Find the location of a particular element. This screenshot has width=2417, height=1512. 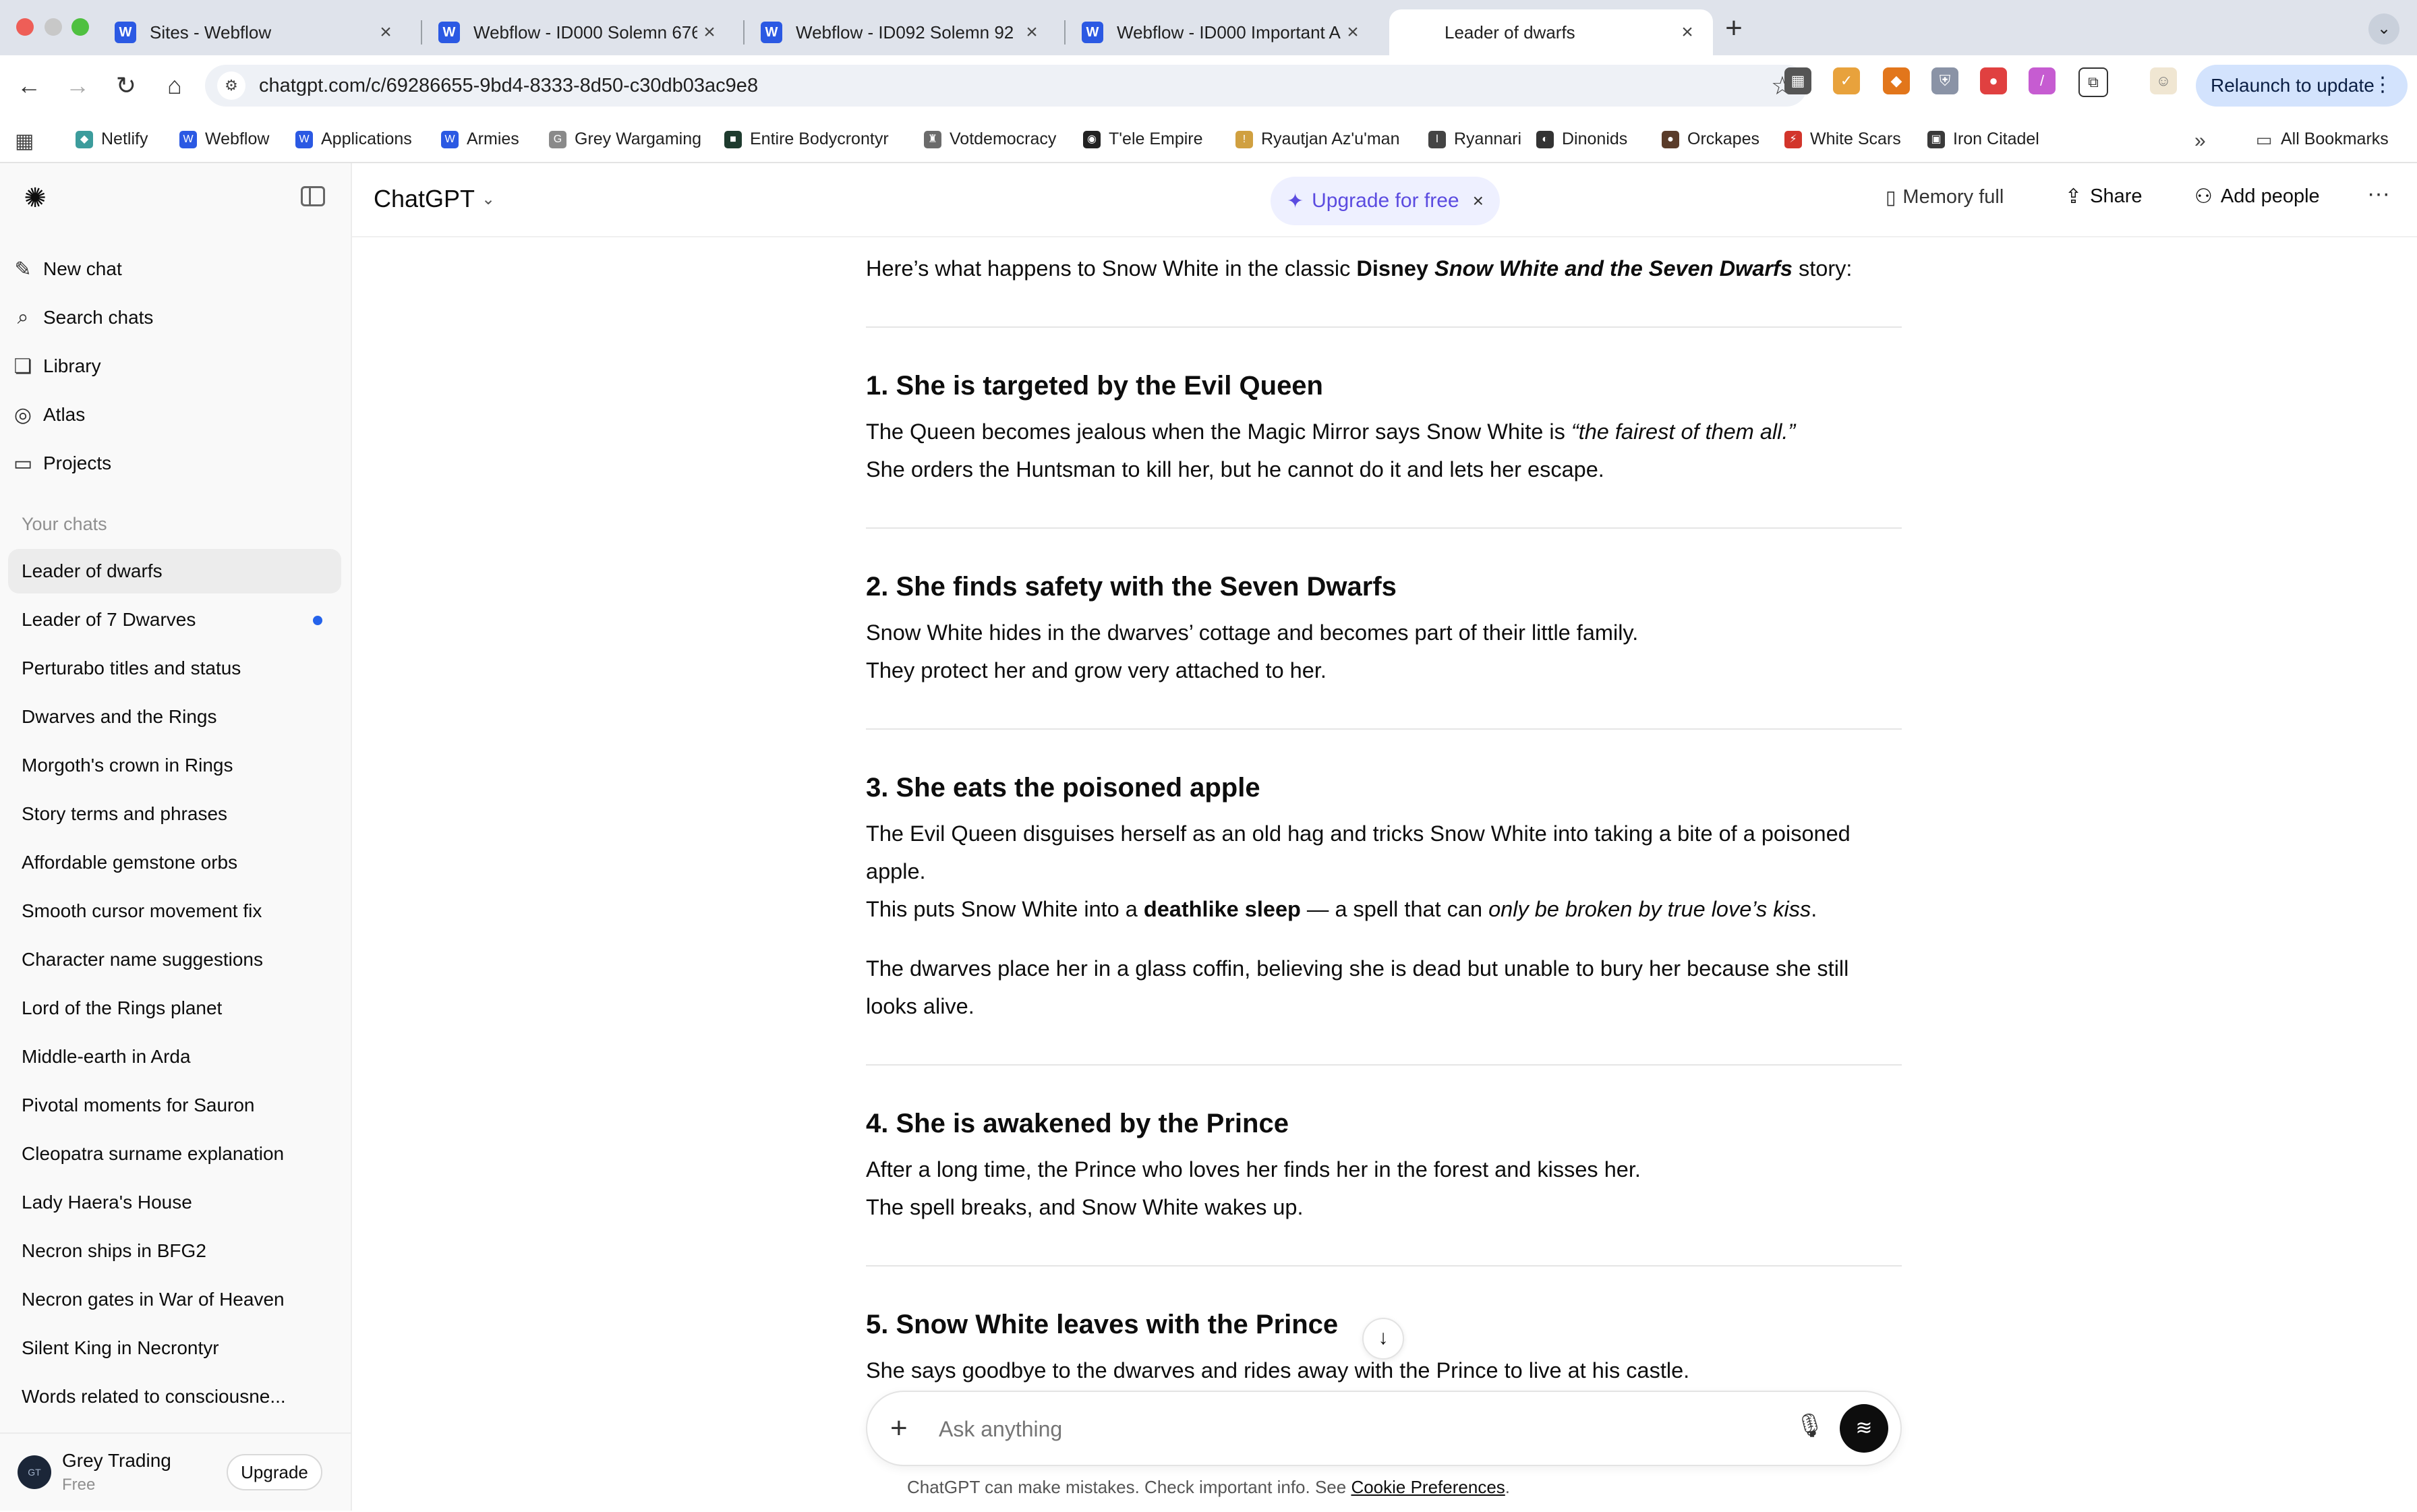

chat-history-item: Pivotal moments for Sauron is located at coordinates (174, 1105).